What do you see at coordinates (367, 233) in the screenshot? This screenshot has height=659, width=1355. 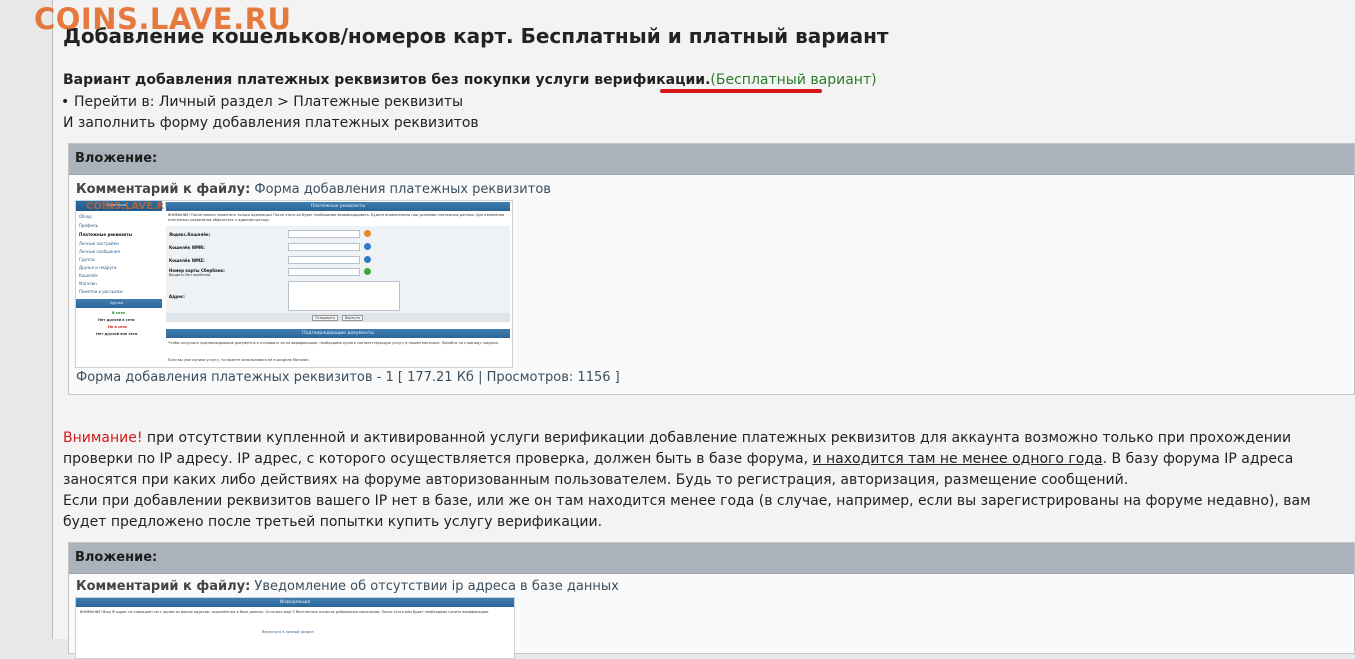 I see `yandex-icon` at bounding box center [367, 233].